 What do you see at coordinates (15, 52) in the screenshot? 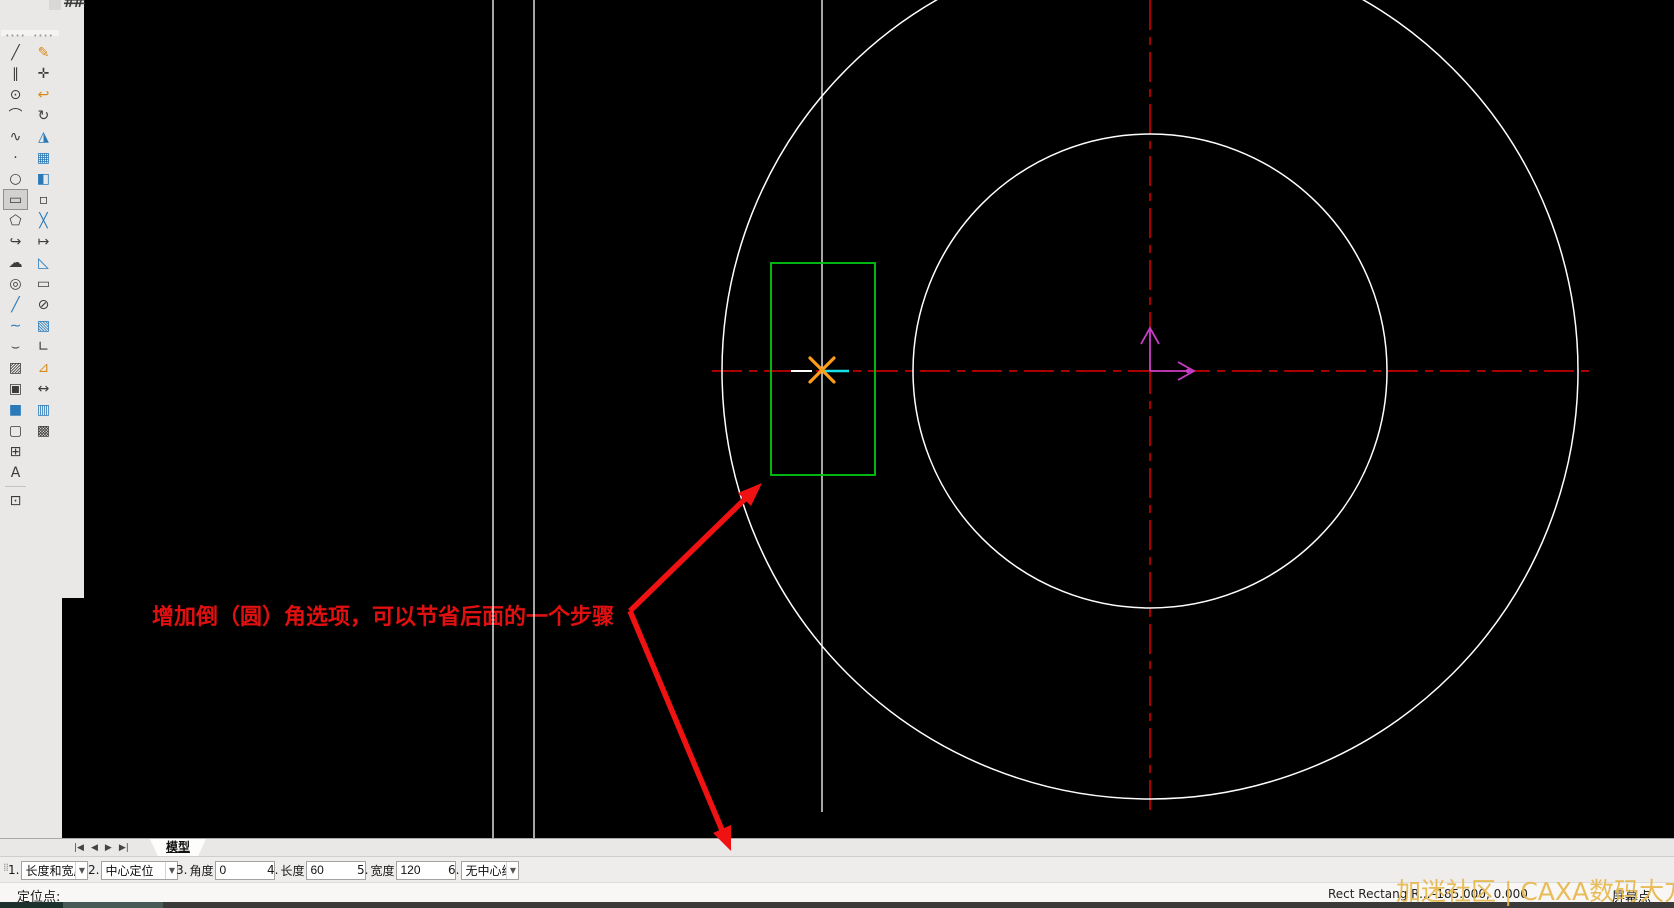
I see `line-tool-icon: ╱` at bounding box center [15, 52].